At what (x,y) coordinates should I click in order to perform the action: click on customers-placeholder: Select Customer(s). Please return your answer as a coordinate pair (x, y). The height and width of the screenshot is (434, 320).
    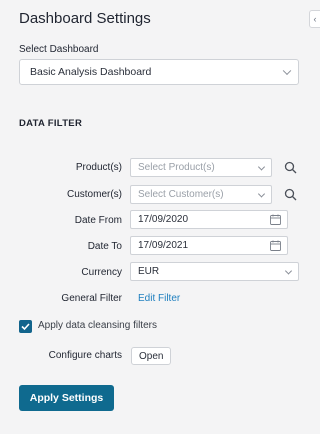
    Looking at the image, I should click on (181, 194).